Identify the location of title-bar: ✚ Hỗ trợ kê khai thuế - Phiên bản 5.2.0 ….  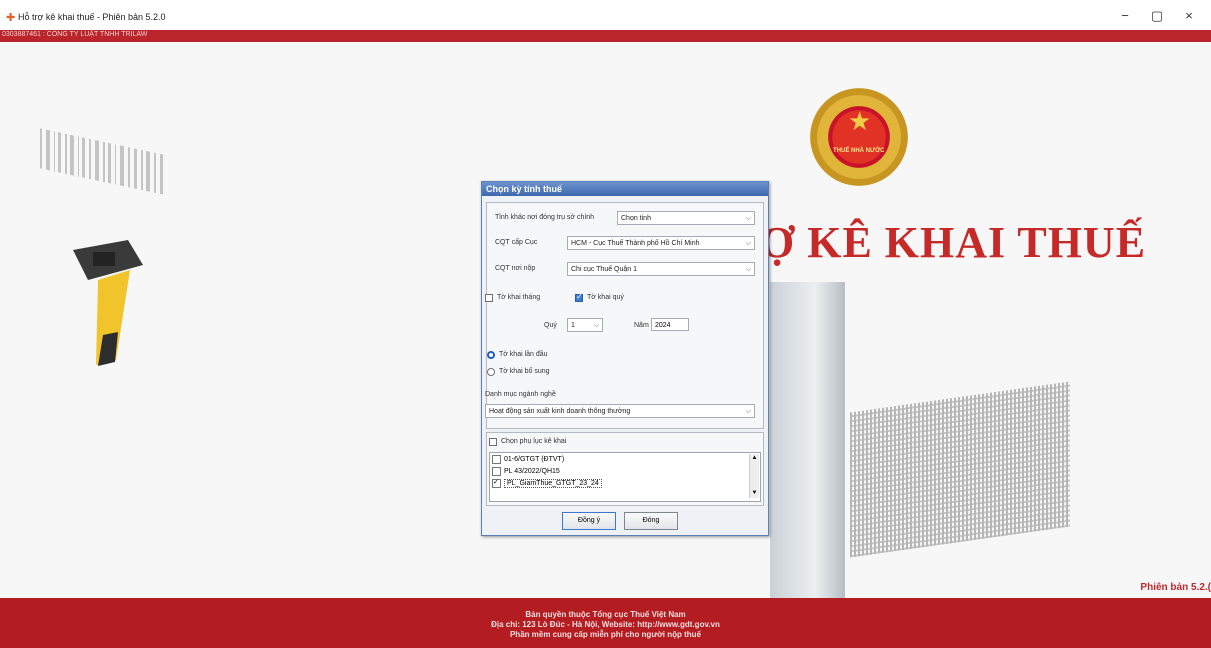
(605, 15).